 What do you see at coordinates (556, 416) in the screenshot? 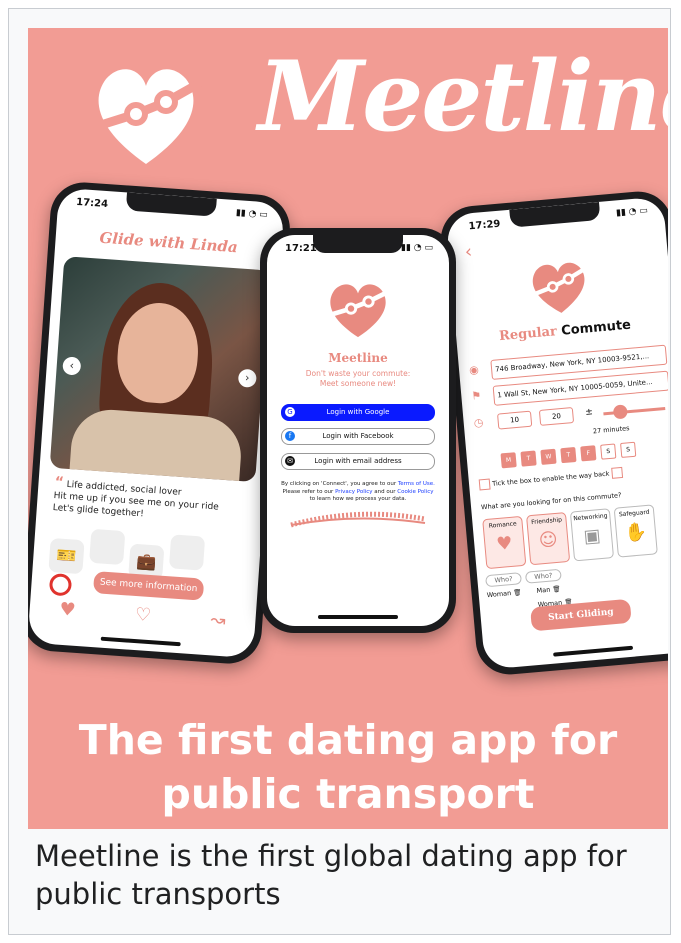
I see `minute-field: 20` at bounding box center [556, 416].